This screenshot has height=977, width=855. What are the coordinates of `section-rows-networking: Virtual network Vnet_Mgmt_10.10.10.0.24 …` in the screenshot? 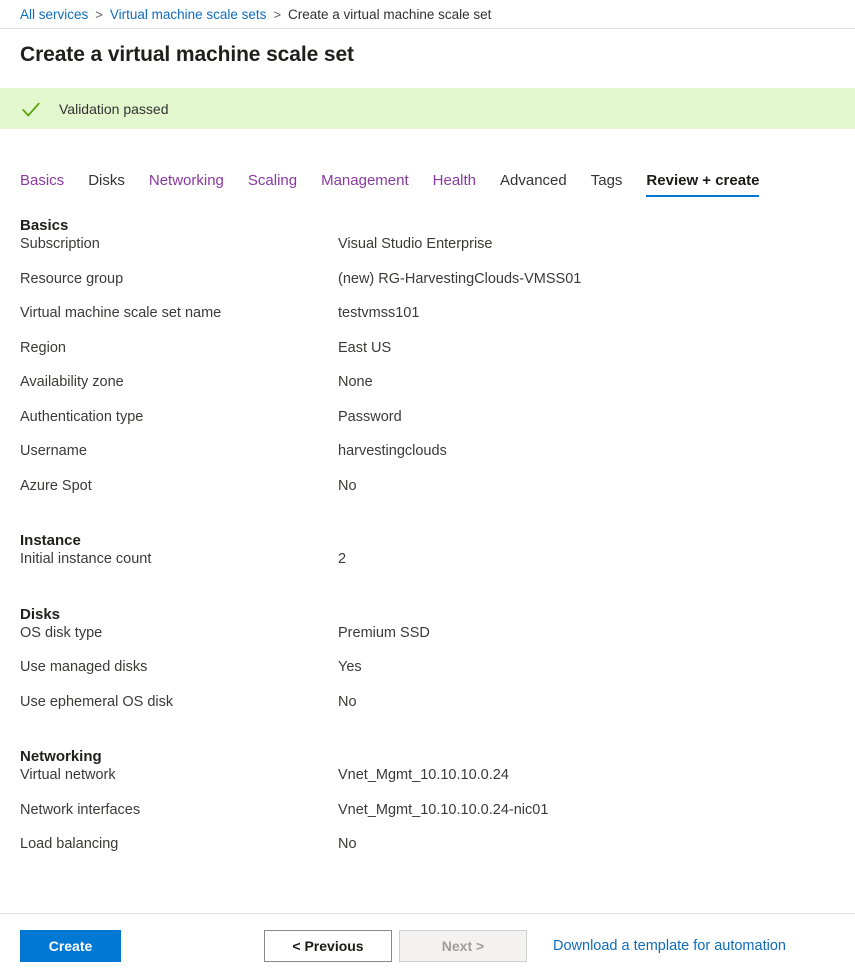 It's located at (437, 819).